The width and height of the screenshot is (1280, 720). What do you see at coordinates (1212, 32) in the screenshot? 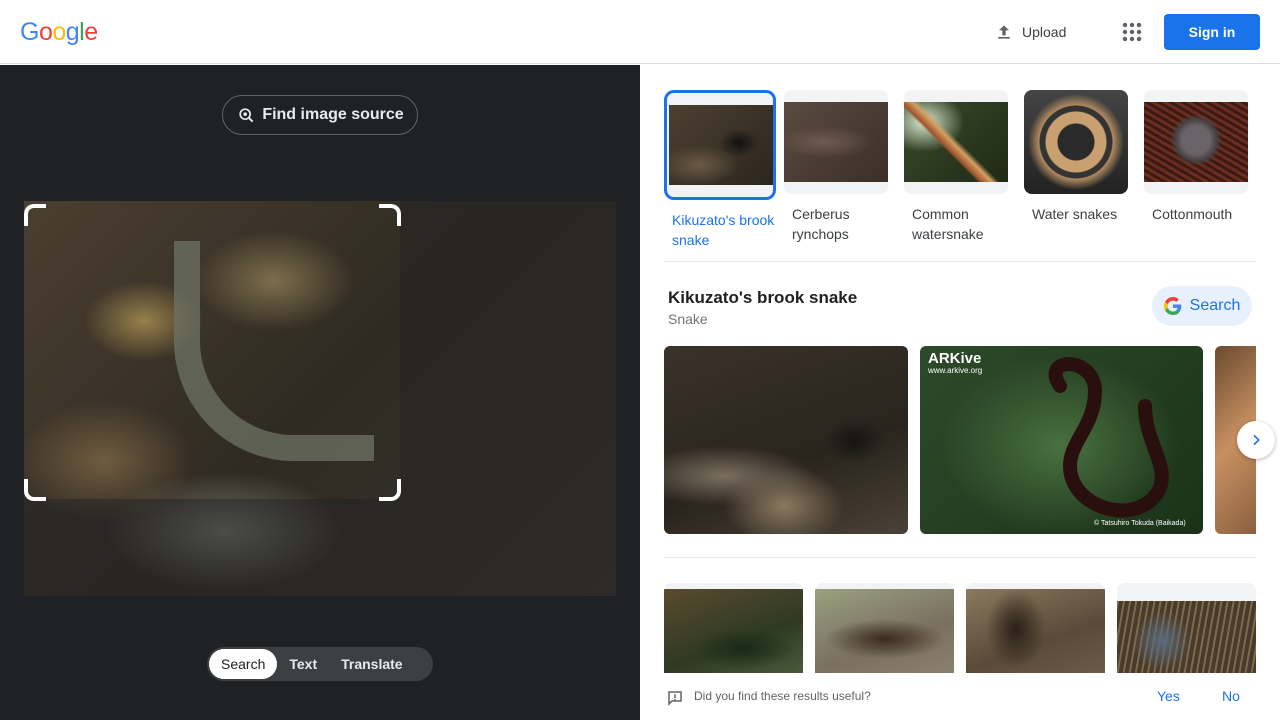
I see `sign-in-button: Sign in` at bounding box center [1212, 32].